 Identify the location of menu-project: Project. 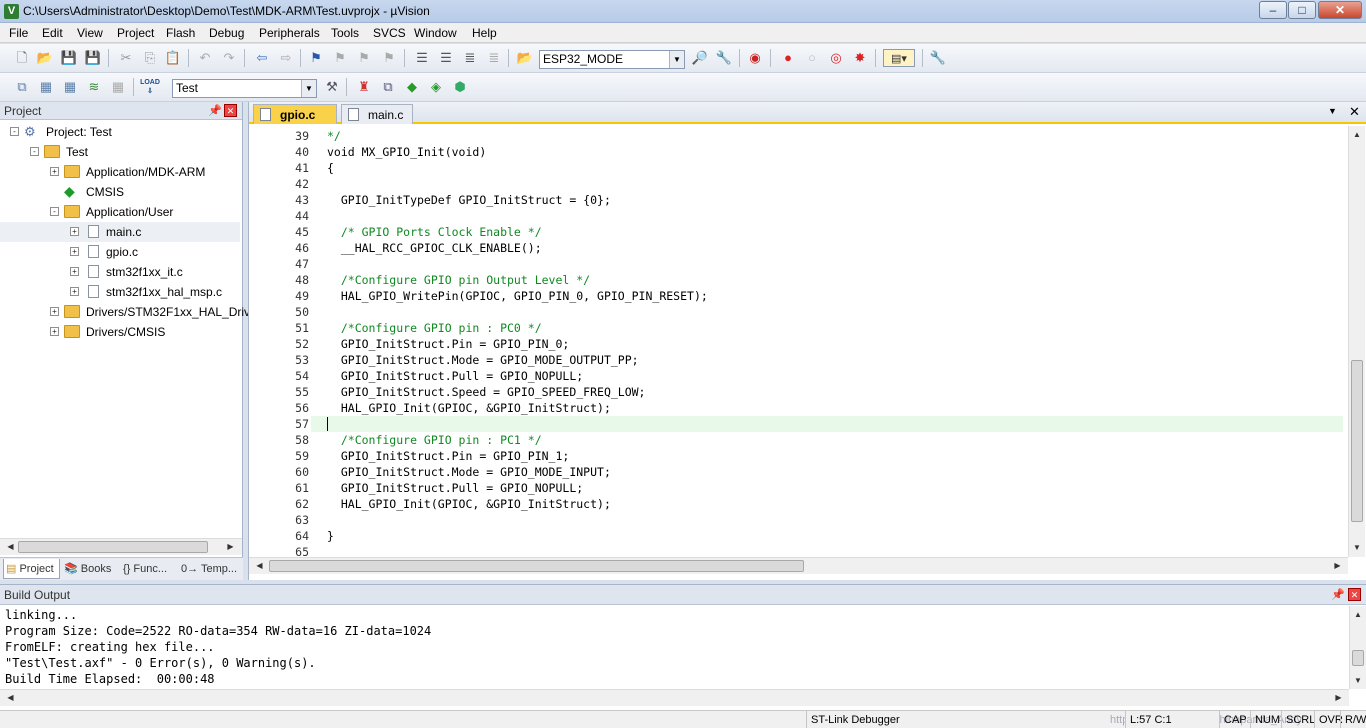
(135, 33).